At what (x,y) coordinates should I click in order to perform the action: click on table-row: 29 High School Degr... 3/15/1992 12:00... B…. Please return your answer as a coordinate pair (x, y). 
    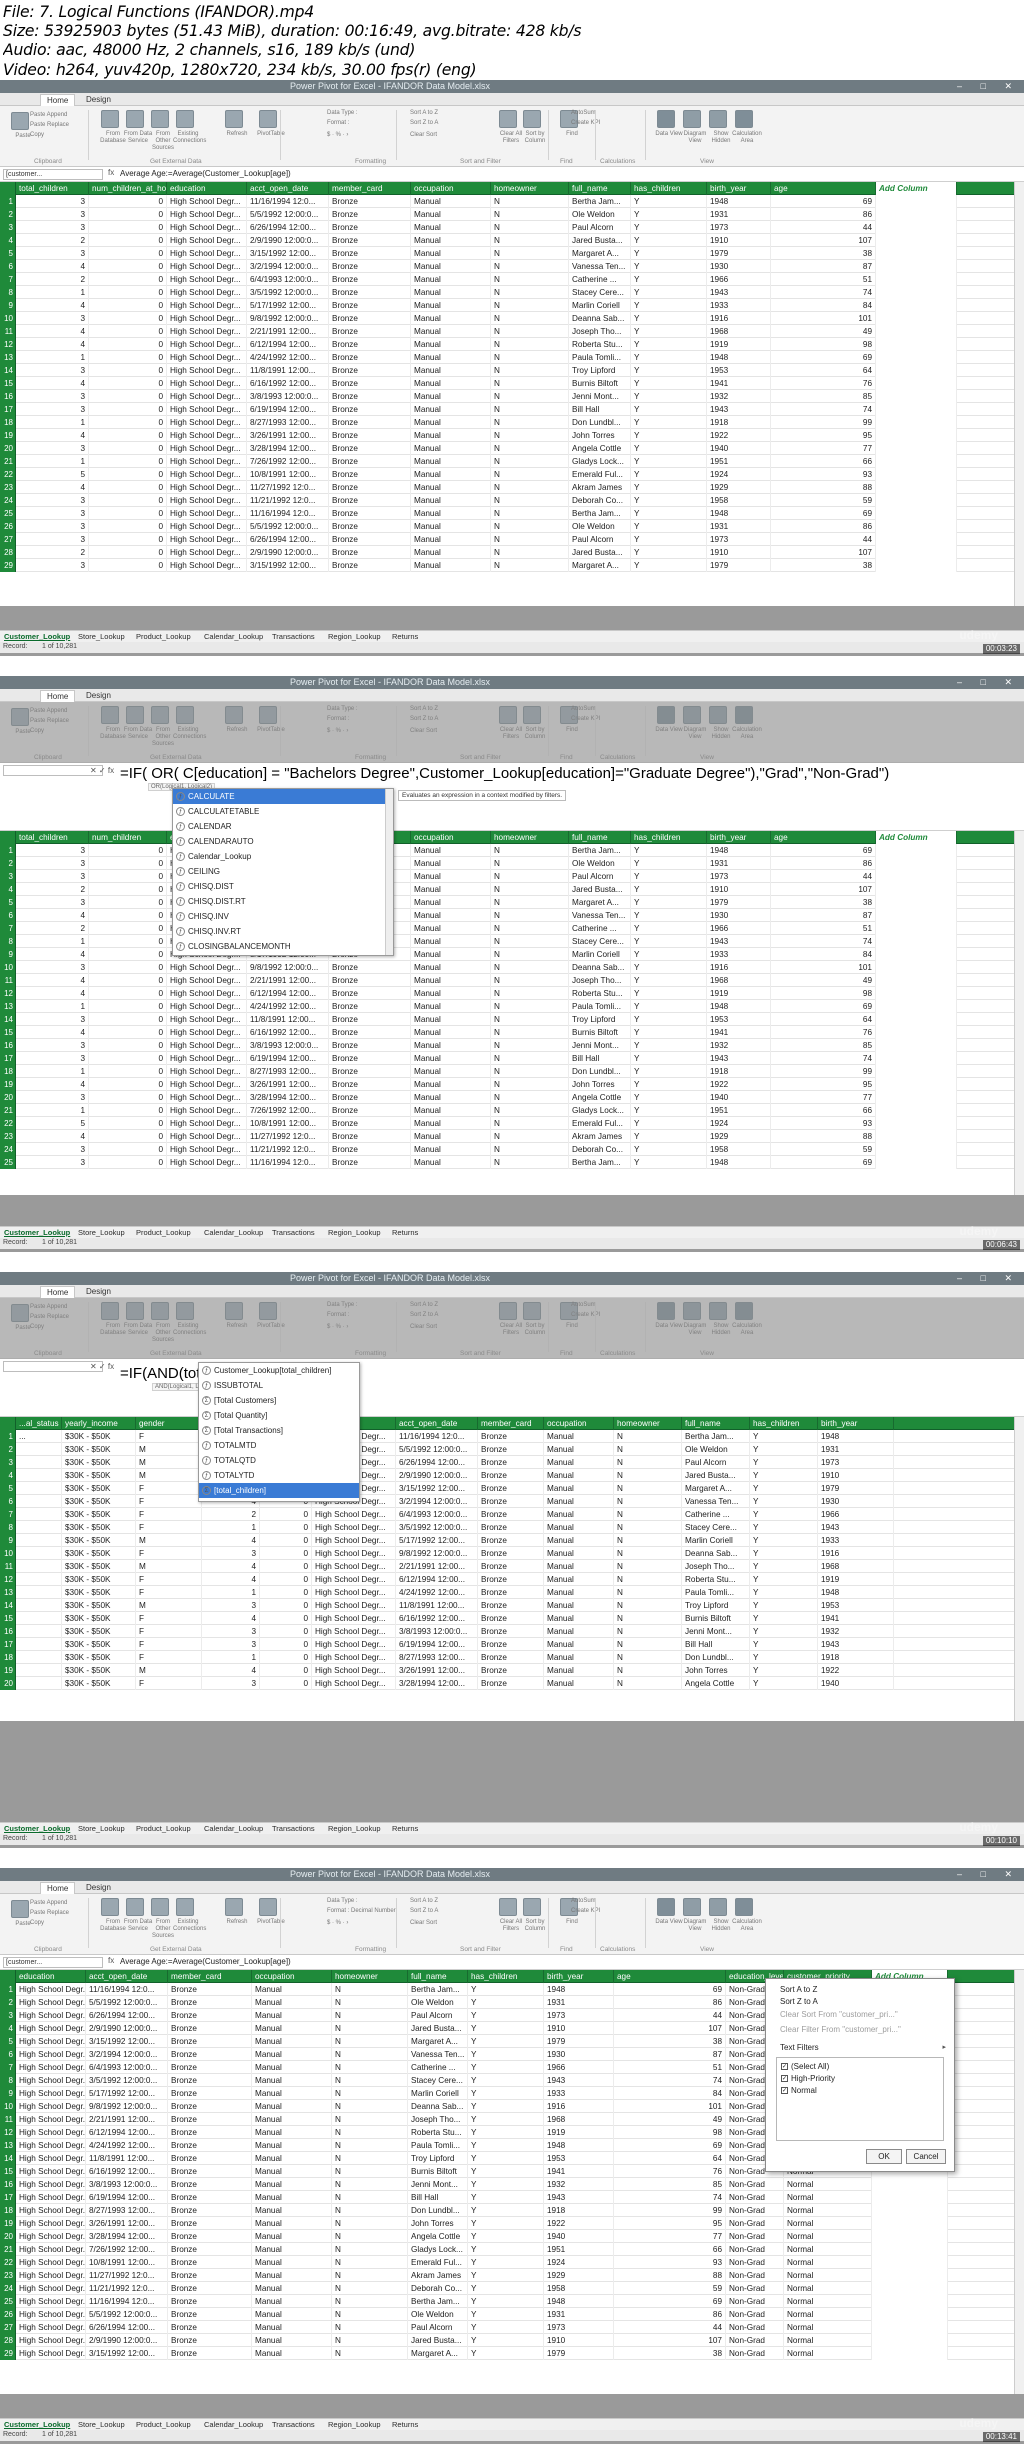
    Looking at the image, I should click on (512, 2353).